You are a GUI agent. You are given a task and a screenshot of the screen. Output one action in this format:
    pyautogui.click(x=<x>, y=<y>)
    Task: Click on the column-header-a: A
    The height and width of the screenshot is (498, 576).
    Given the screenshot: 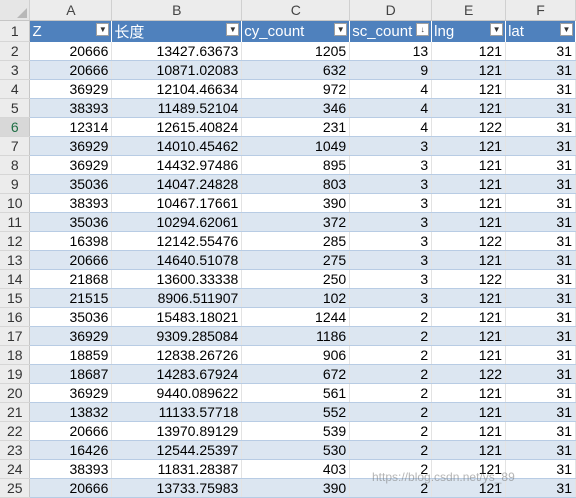 What is the action you would take?
    pyautogui.click(x=71, y=10)
    